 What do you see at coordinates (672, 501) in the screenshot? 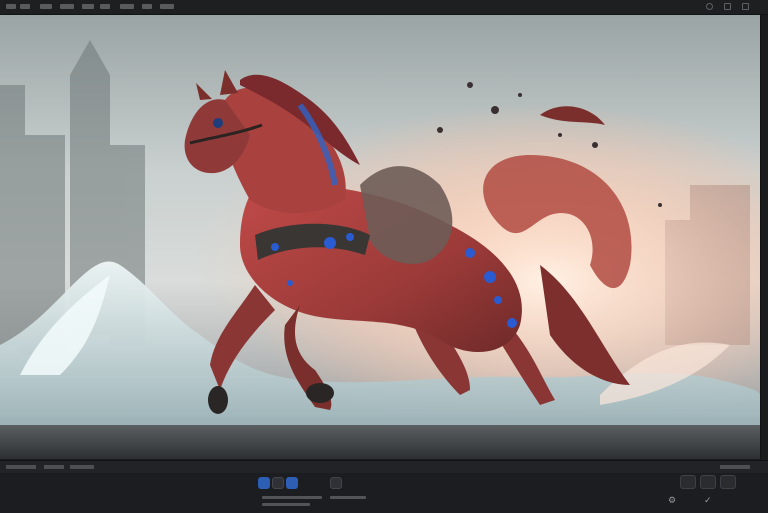
I see `settings-small-icon: ⚙` at bounding box center [672, 501].